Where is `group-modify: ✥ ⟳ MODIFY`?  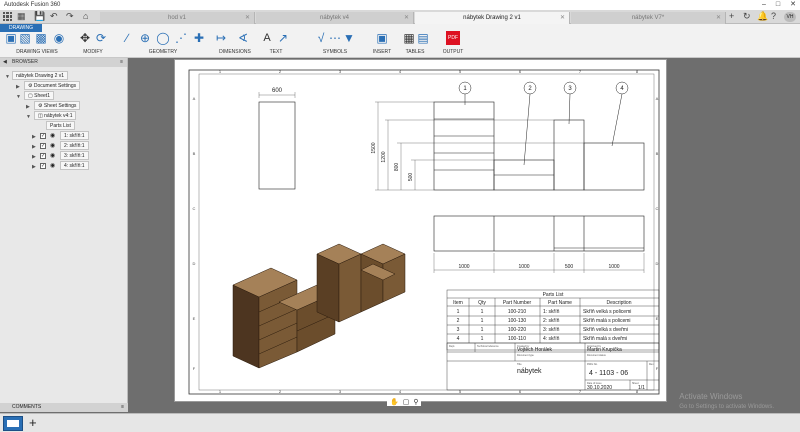 group-modify: ✥ ⟳ MODIFY is located at coordinates (93, 41).